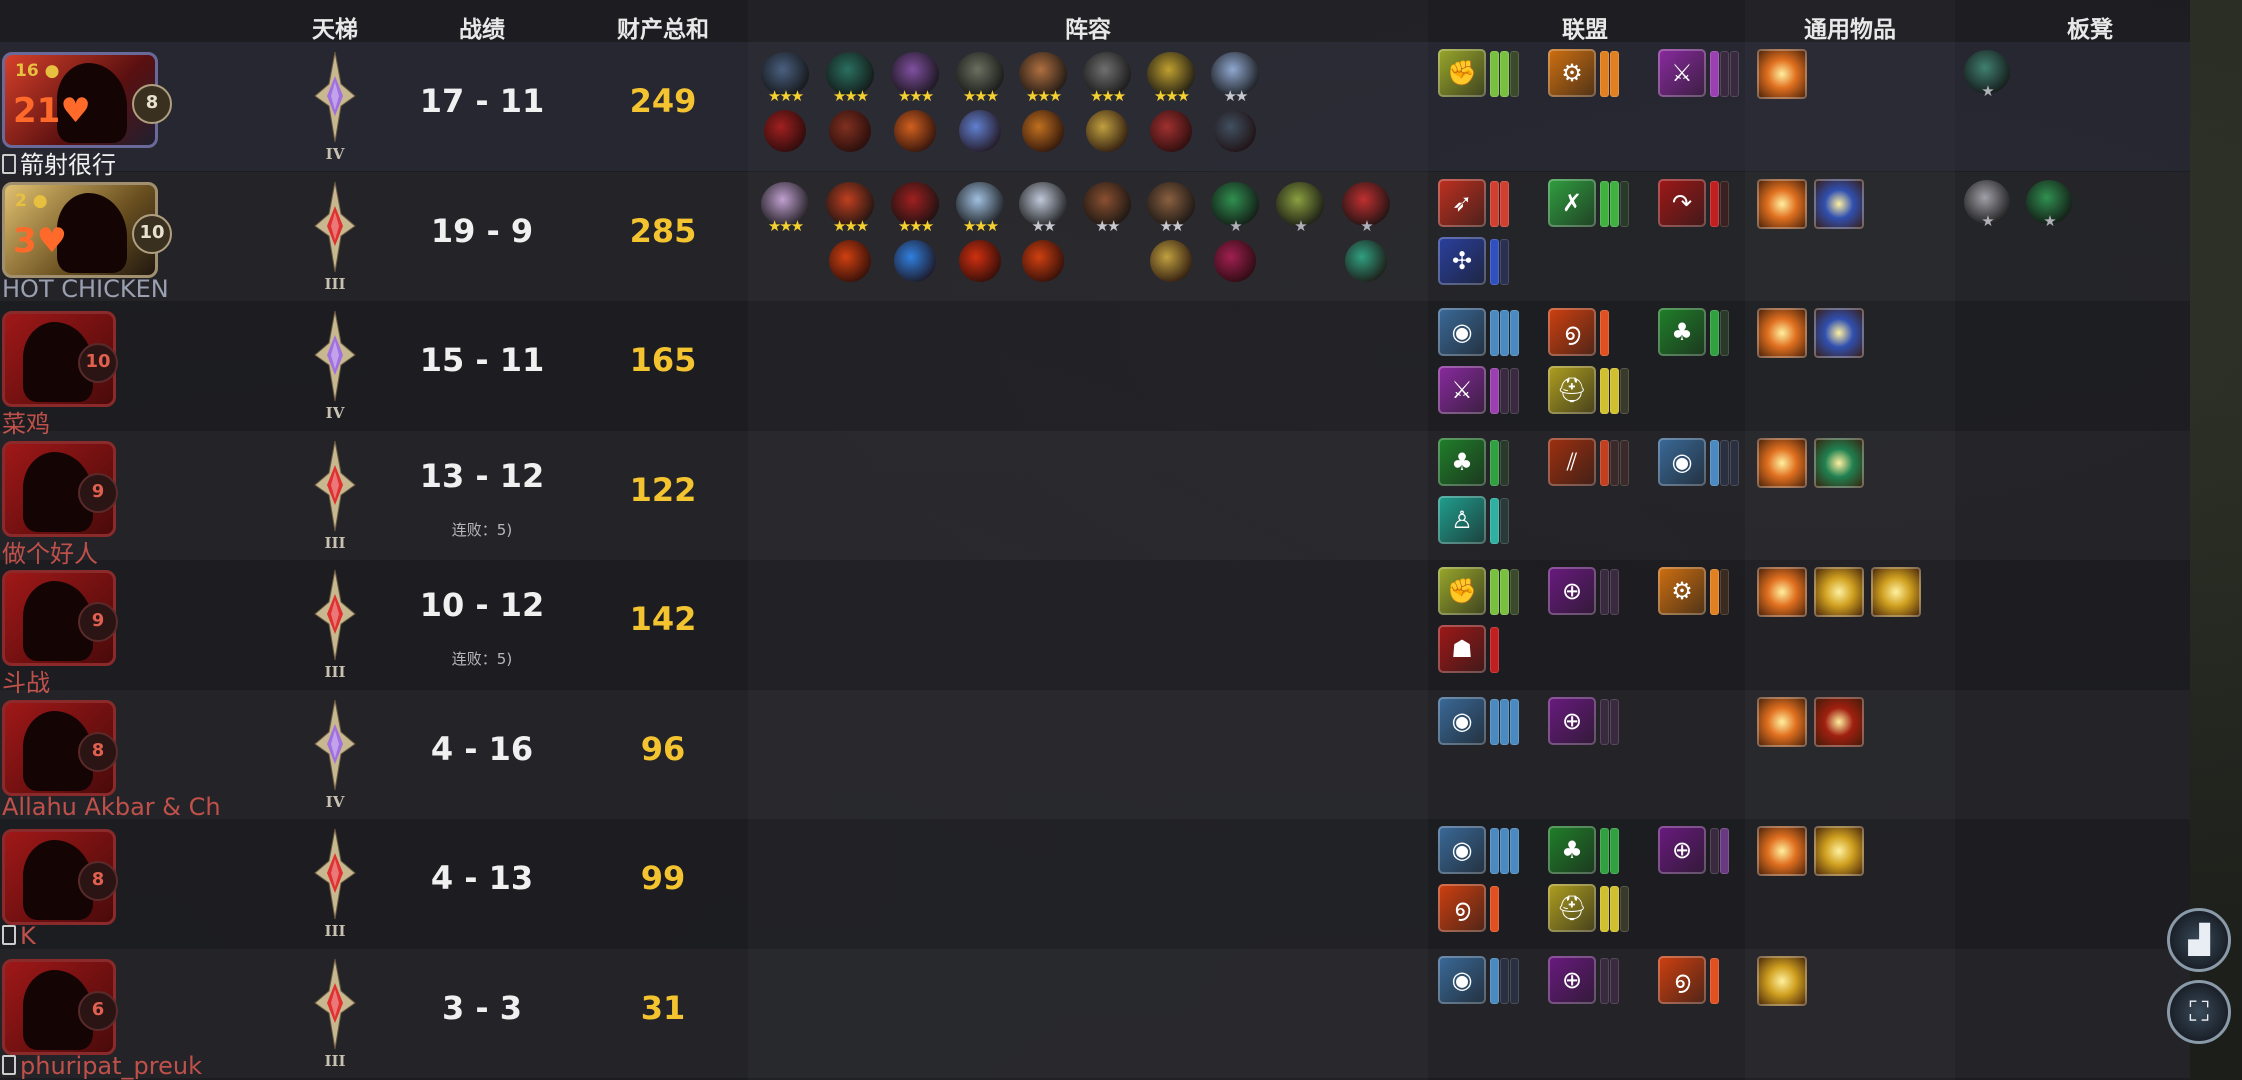 The image size is (2242, 1080). What do you see at coordinates (335, 672) in the screenshot?
I see `rank-tier-label: III` at bounding box center [335, 672].